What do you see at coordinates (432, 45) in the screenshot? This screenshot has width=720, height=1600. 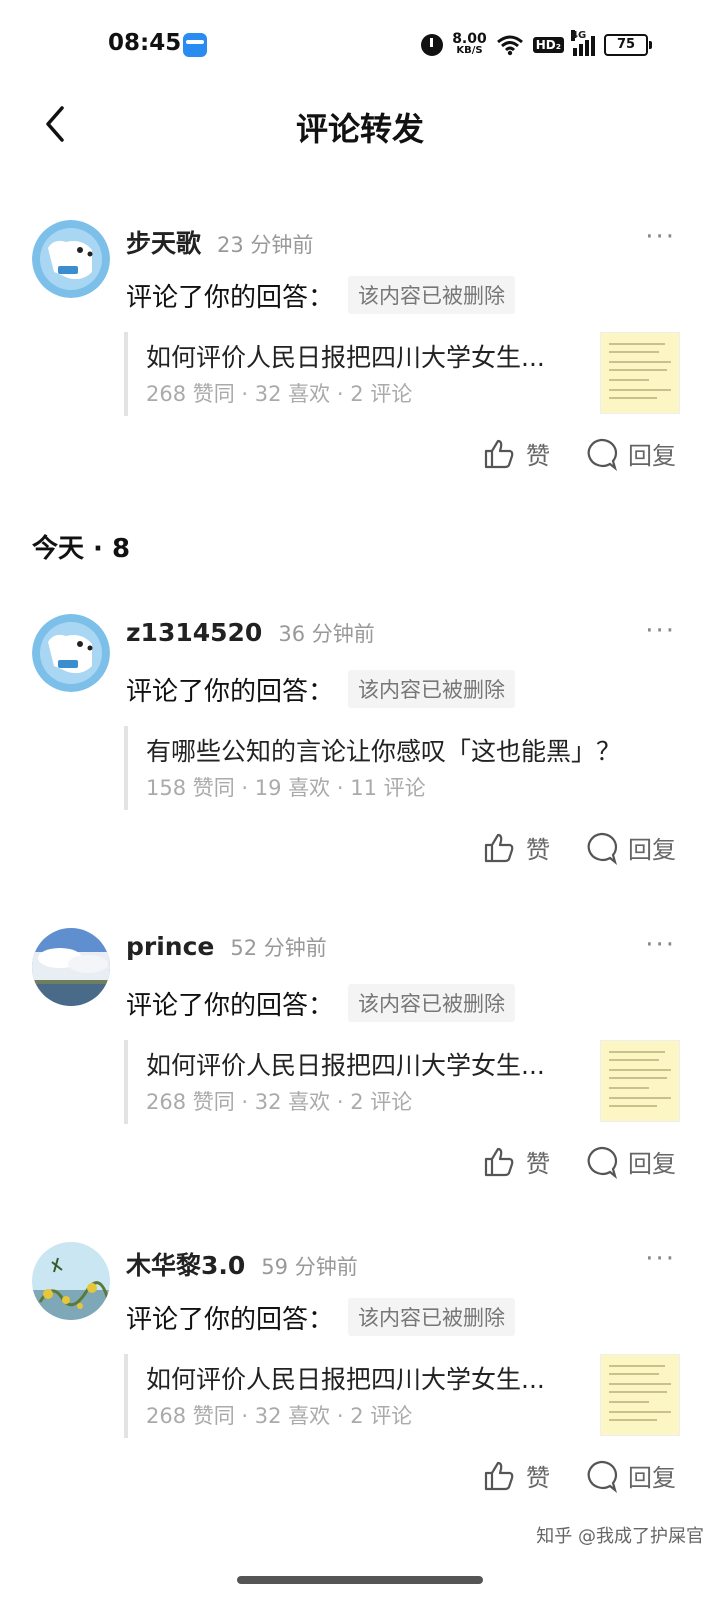 I see `alarm-icon` at bounding box center [432, 45].